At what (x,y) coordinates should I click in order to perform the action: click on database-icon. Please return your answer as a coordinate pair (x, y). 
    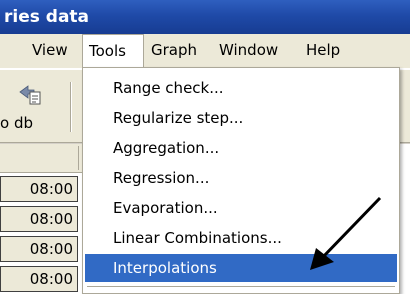
    Looking at the image, I should click on (30, 95).